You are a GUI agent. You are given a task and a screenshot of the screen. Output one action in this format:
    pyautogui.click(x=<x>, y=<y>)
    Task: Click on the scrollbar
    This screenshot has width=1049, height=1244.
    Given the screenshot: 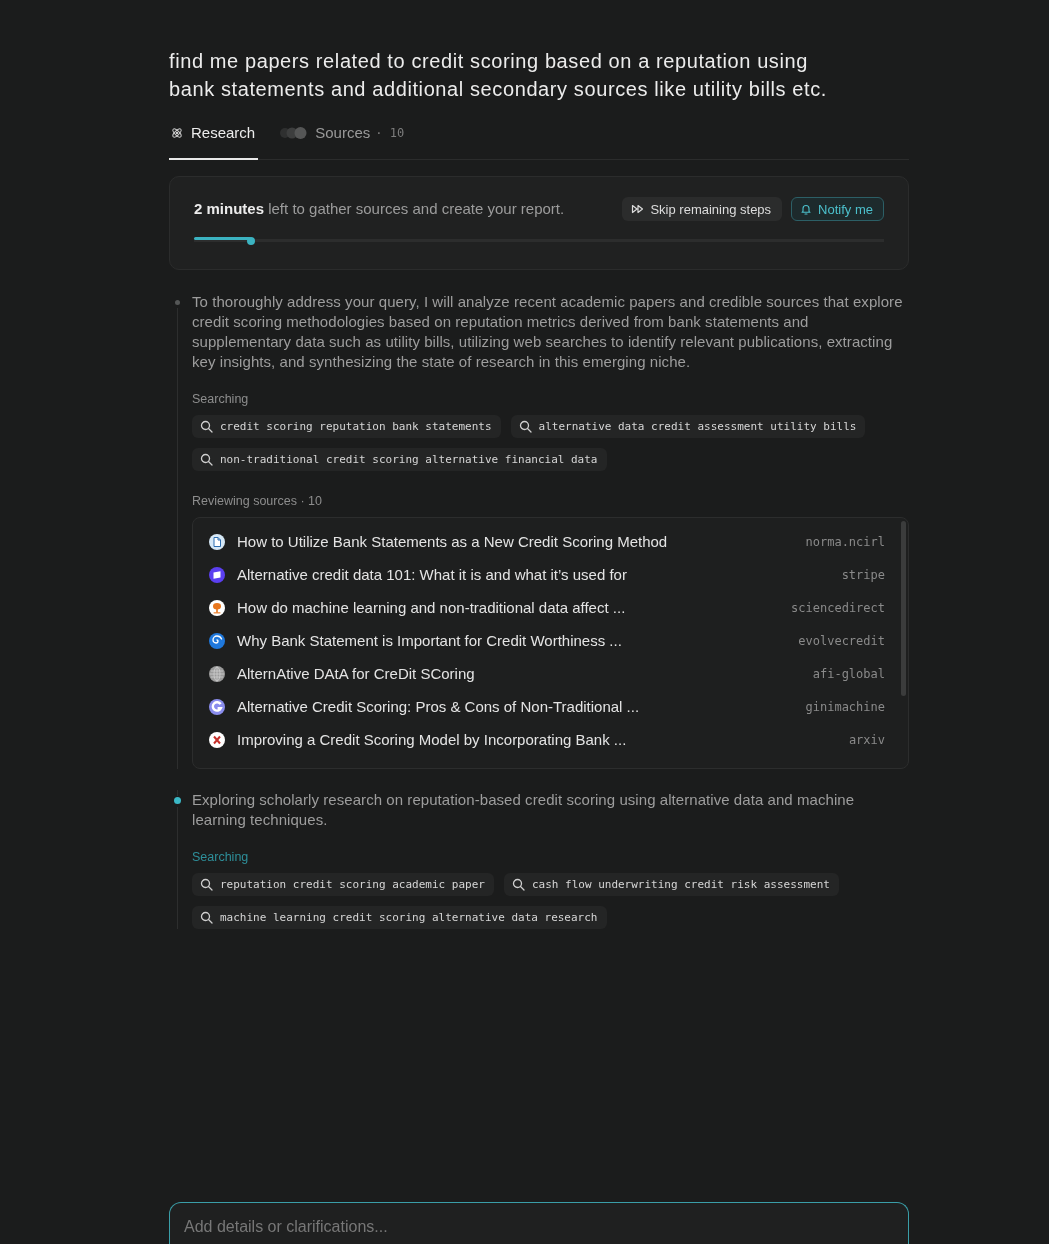 What is the action you would take?
    pyautogui.click(x=903, y=608)
    